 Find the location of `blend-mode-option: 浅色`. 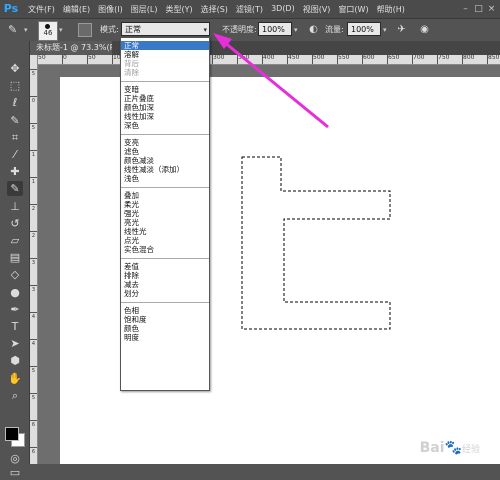

blend-mode-option: 浅色 is located at coordinates (165, 178).